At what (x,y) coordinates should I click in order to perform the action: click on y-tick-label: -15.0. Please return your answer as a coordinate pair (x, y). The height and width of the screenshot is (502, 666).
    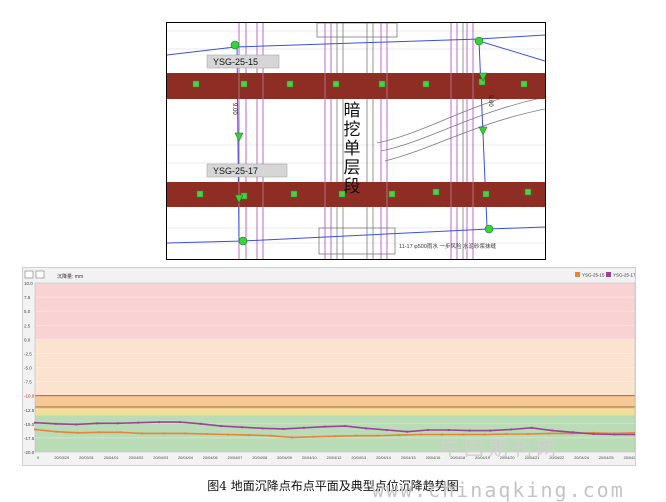
    Looking at the image, I should click on (29, 424).